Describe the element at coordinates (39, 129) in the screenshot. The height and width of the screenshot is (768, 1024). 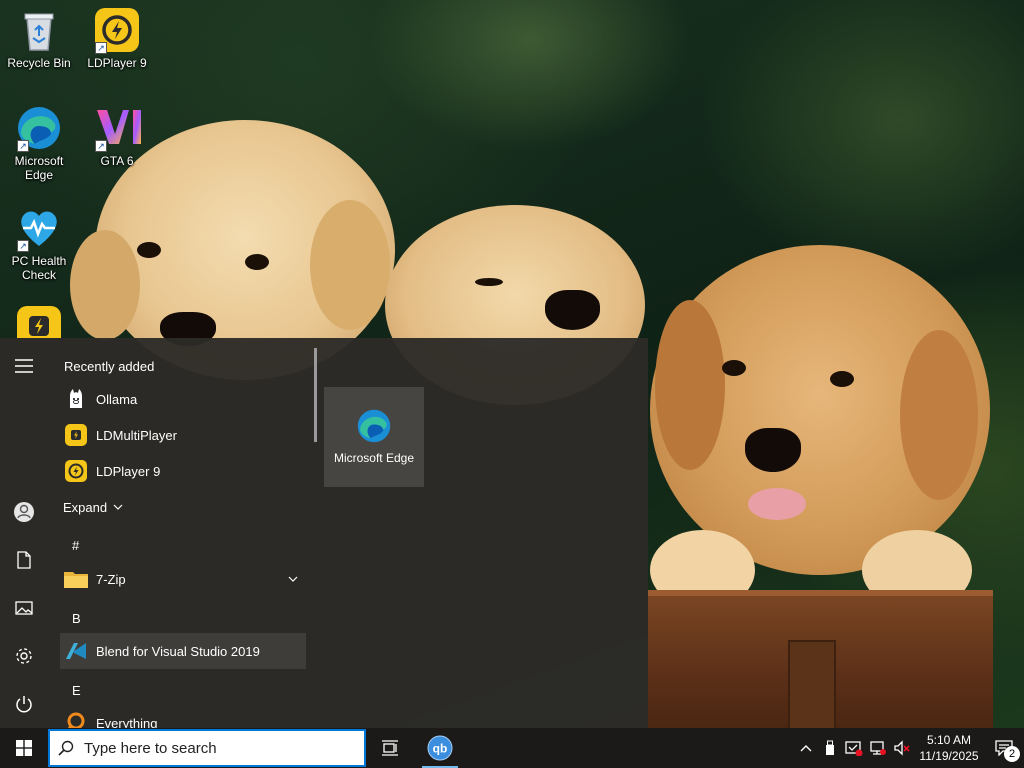
I see `edge-icon: ↗` at that location.